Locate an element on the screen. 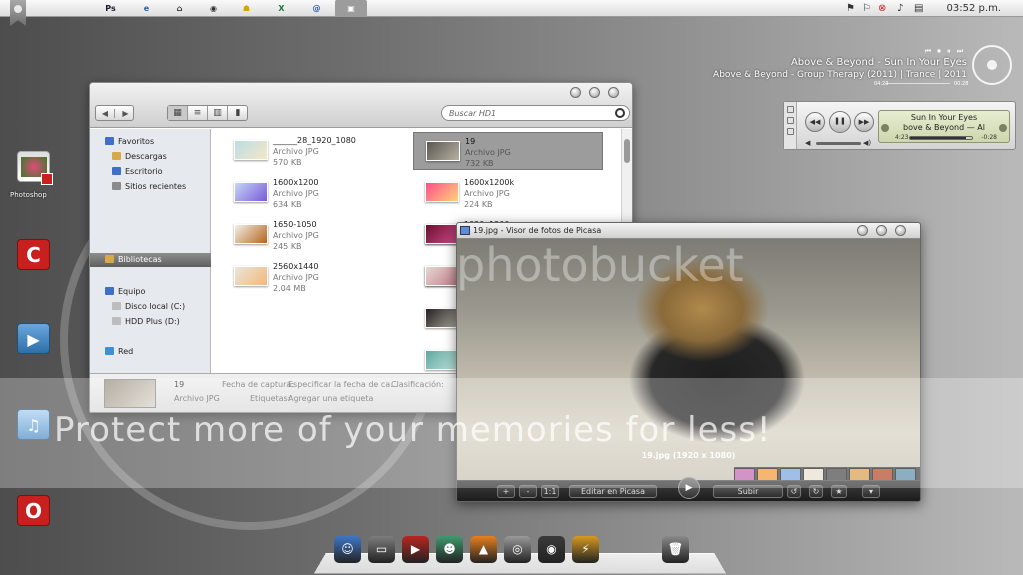 The height and width of the screenshot is (575, 1023). mini-track-title: Sun In Your Eyes is located at coordinates (944, 117).